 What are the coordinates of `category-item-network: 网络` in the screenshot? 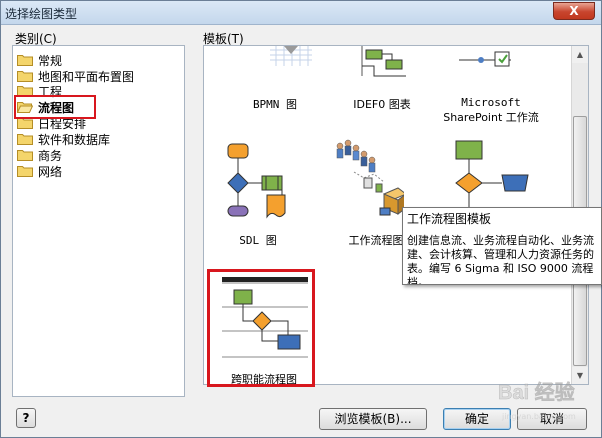 It's located at (39, 171).